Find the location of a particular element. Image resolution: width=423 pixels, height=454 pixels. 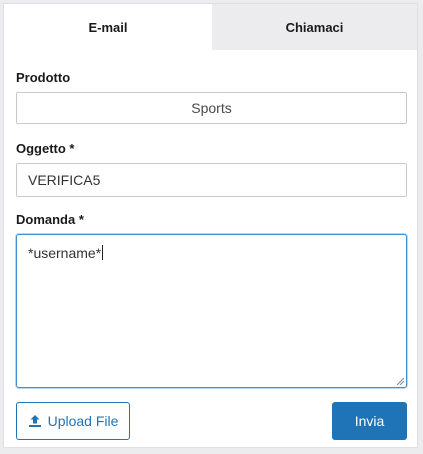

tab-call-us: Chiamaci is located at coordinates (314, 27).